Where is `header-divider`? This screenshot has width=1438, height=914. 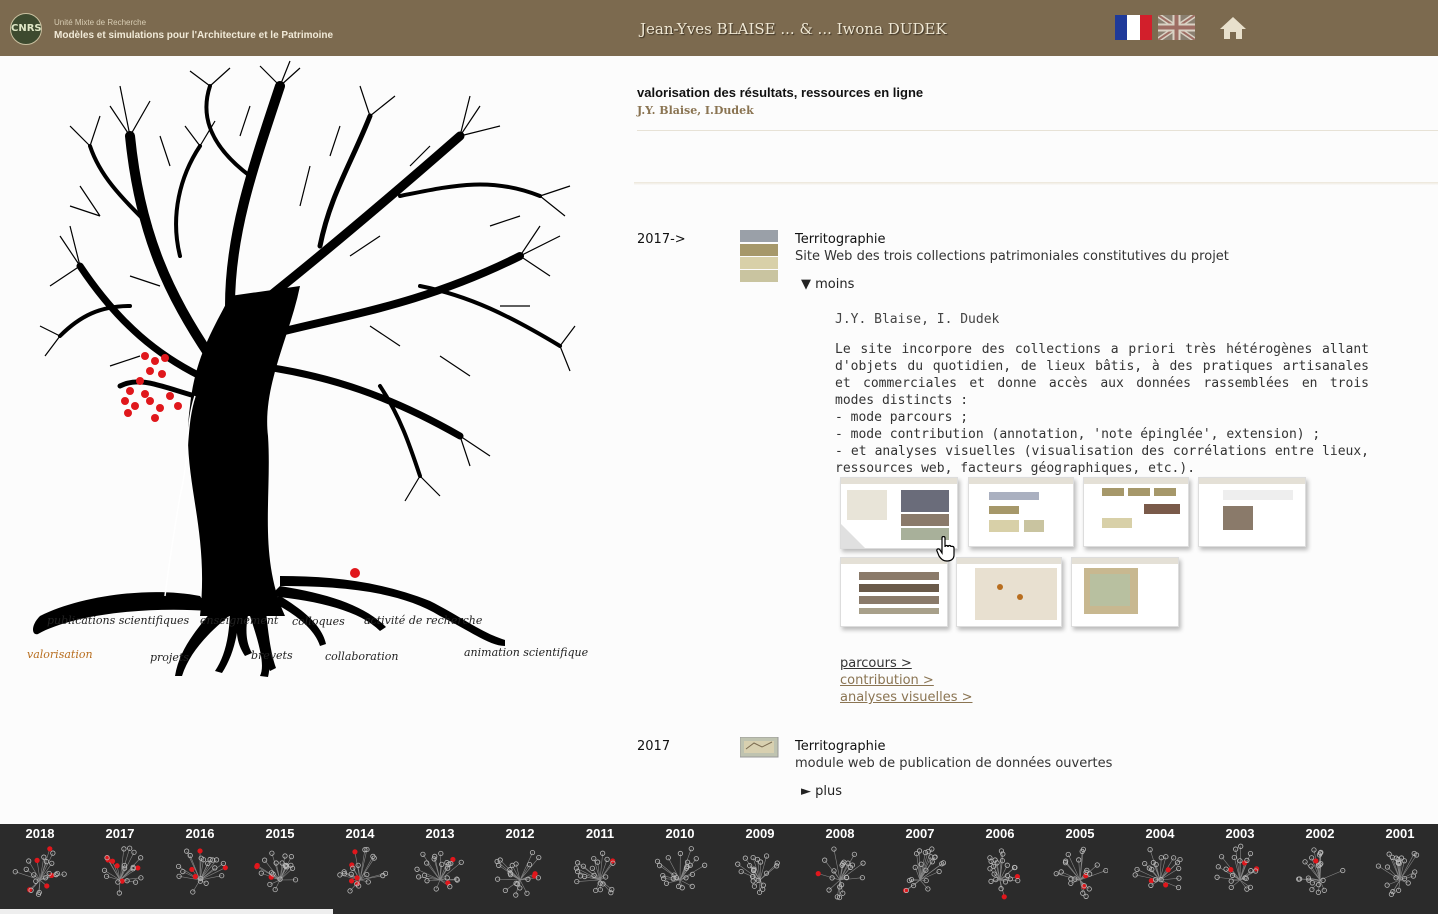 header-divider is located at coordinates (1037, 130).